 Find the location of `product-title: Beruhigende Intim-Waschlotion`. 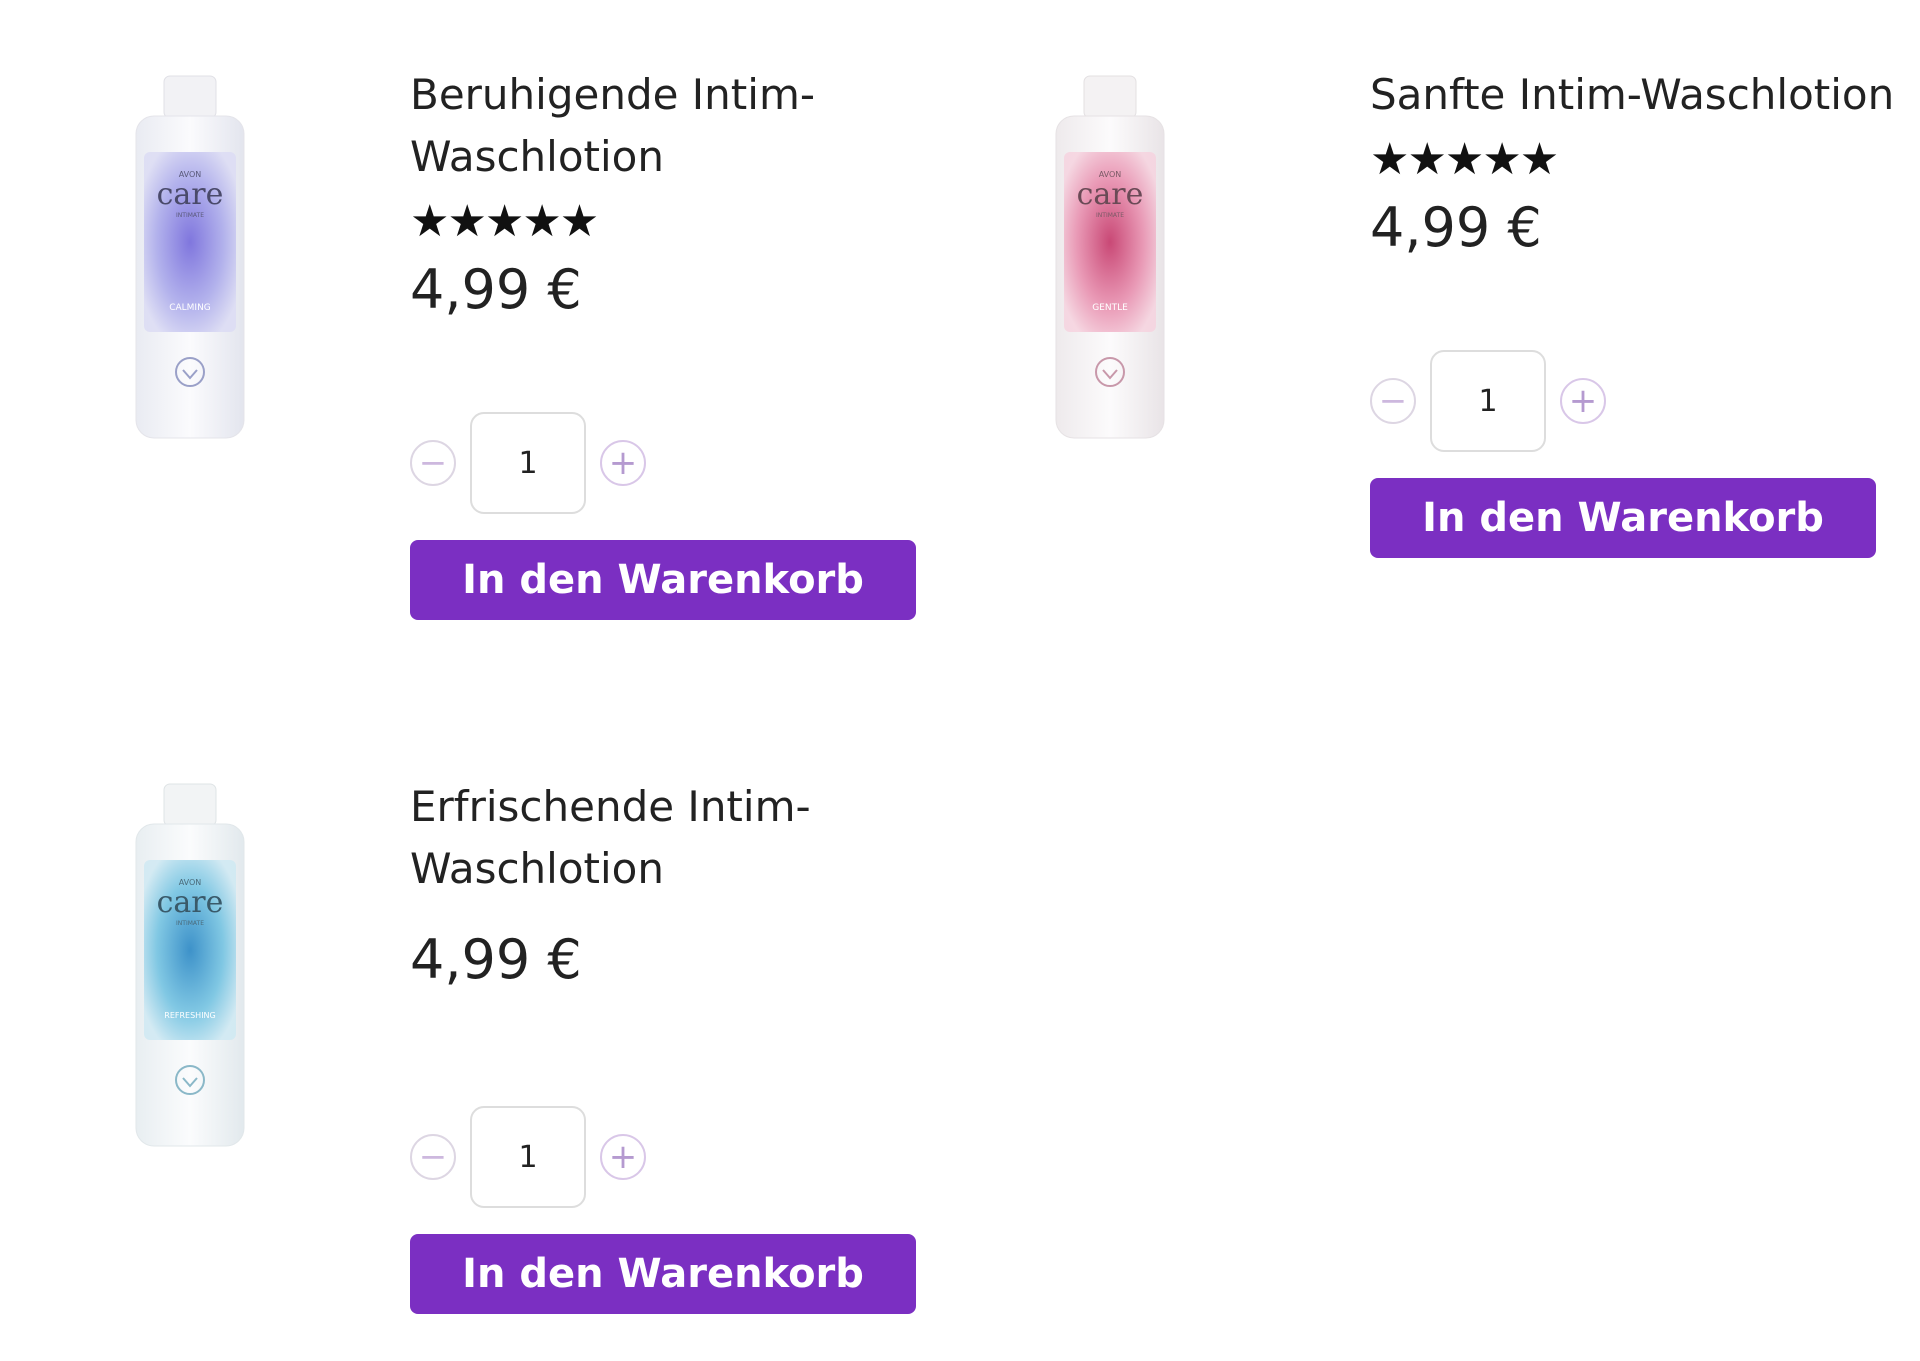

product-title: Beruhigende Intim-Waschlotion is located at coordinates (670, 126).